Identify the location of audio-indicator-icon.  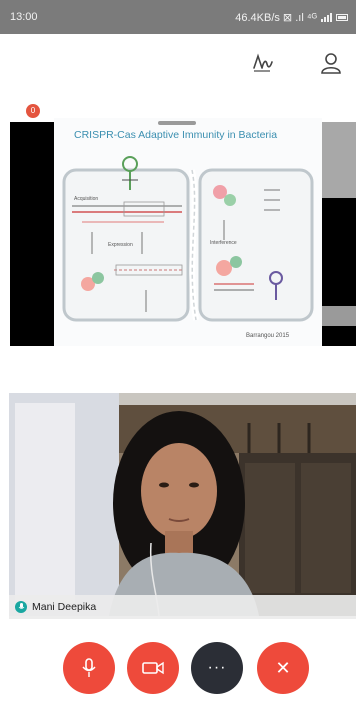
(21, 607).